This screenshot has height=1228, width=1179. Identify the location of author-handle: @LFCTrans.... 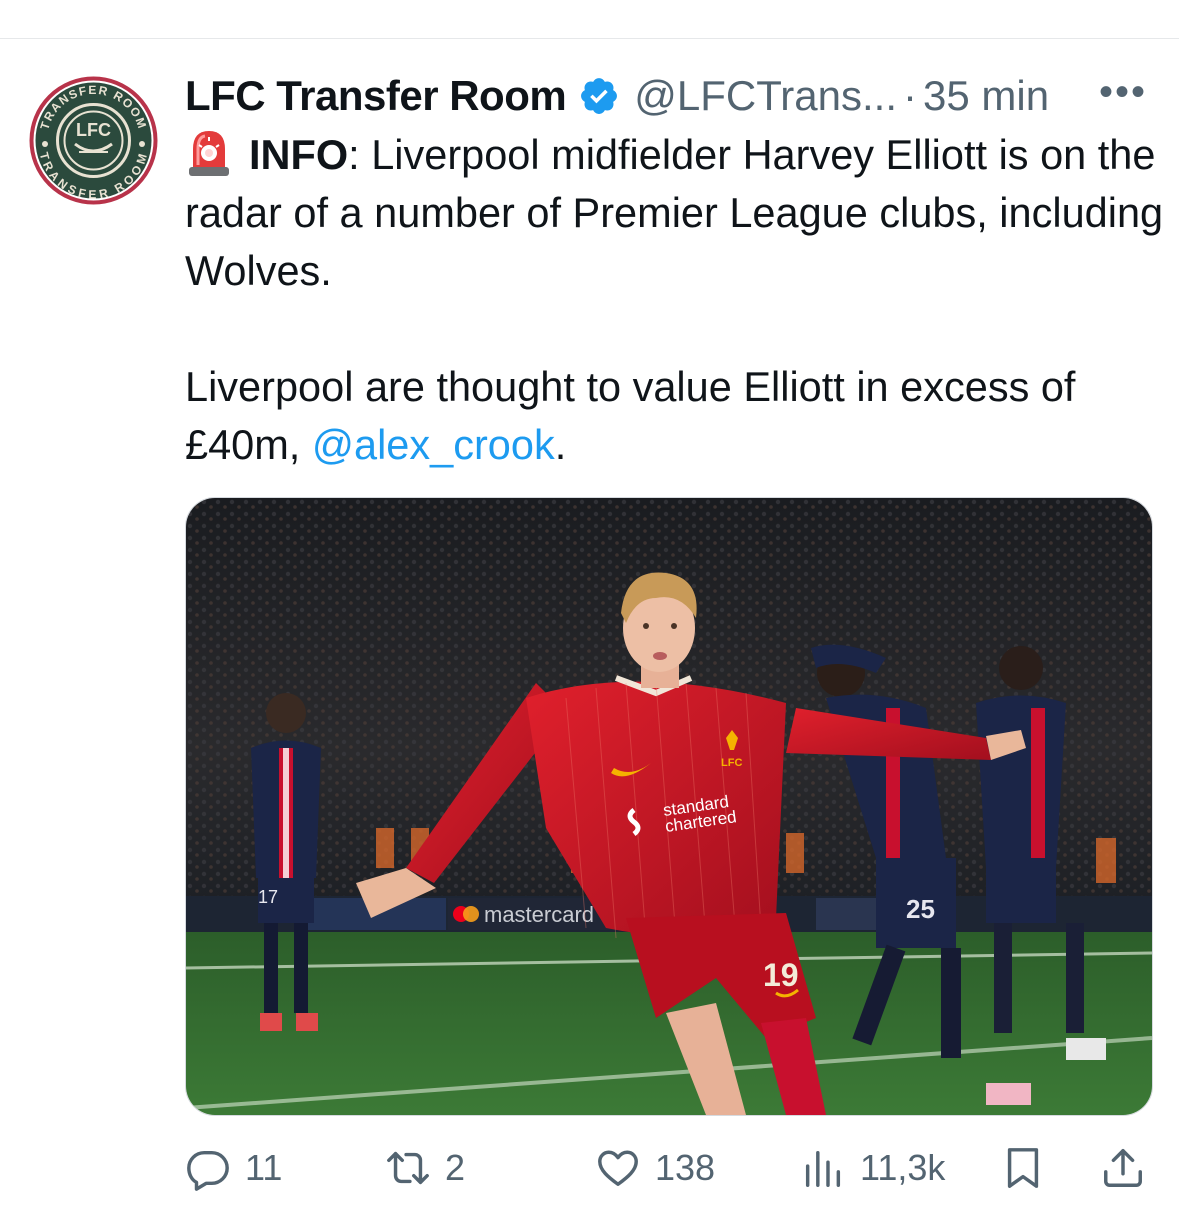
(765, 96).